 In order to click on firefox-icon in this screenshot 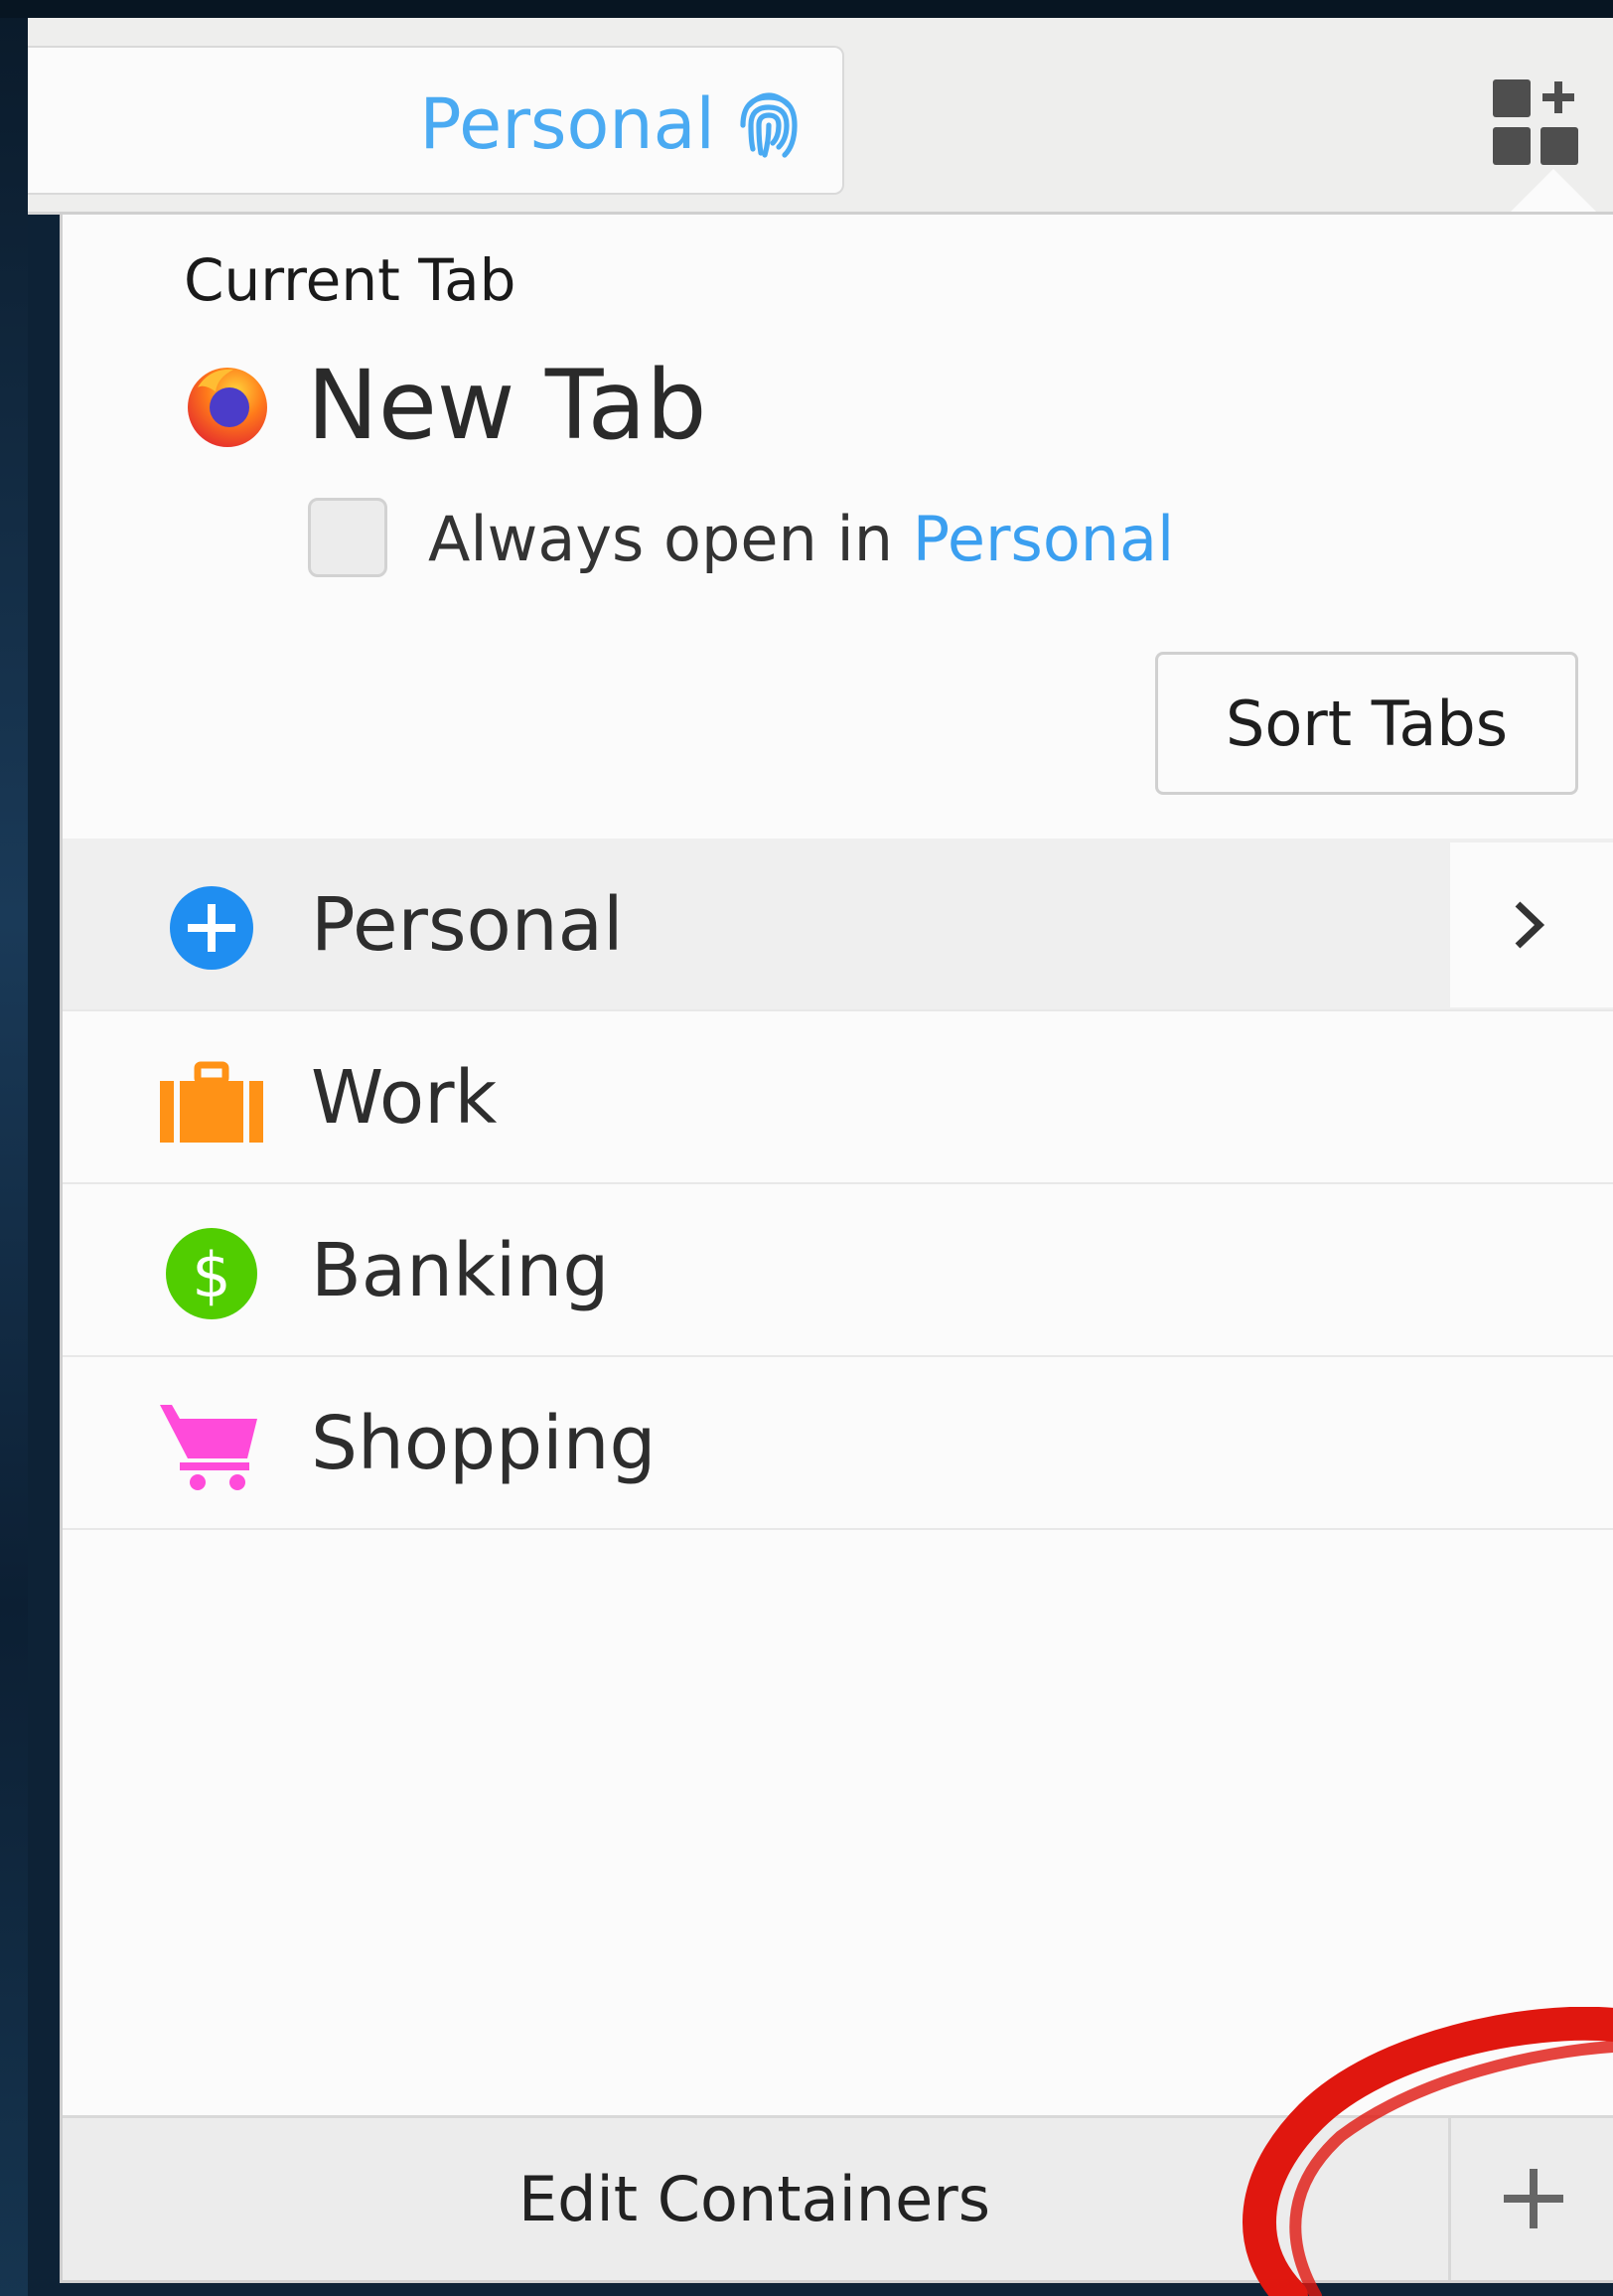, I will do `click(227, 408)`.